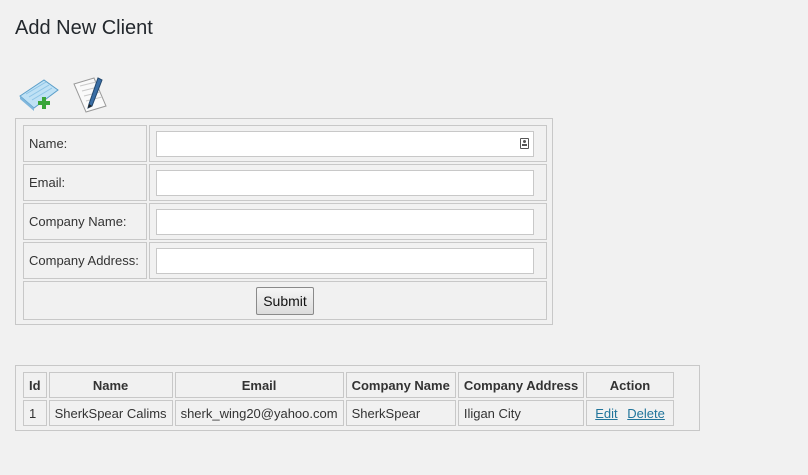 The height and width of the screenshot is (475, 808). I want to click on form-row-name: Name:, so click(285, 143).